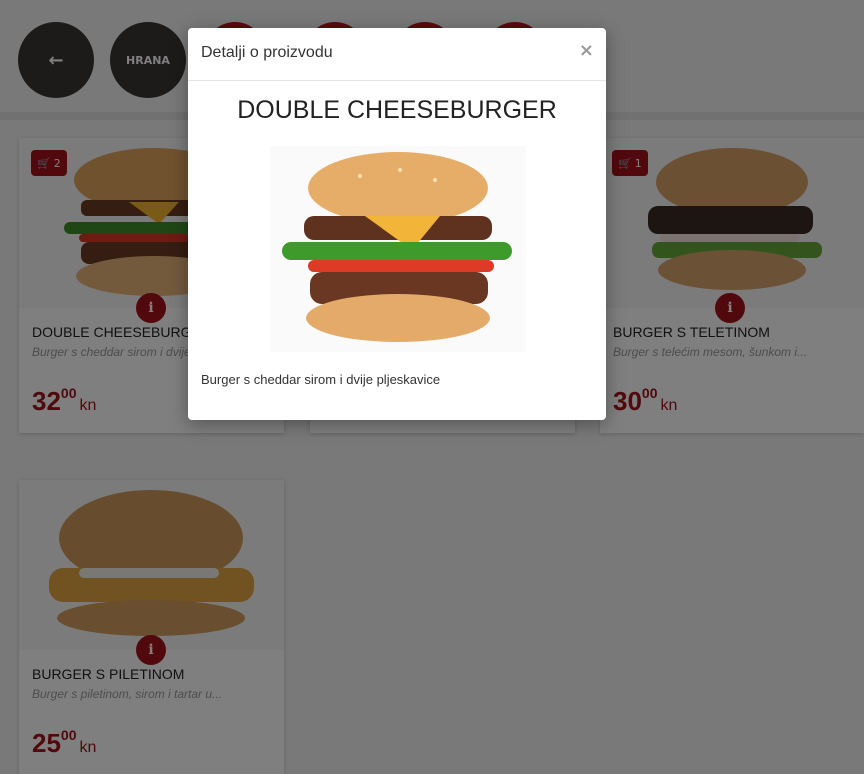 Image resolution: width=864 pixels, height=774 pixels. I want to click on modal-title: Detalji o proizvodu, so click(267, 52).